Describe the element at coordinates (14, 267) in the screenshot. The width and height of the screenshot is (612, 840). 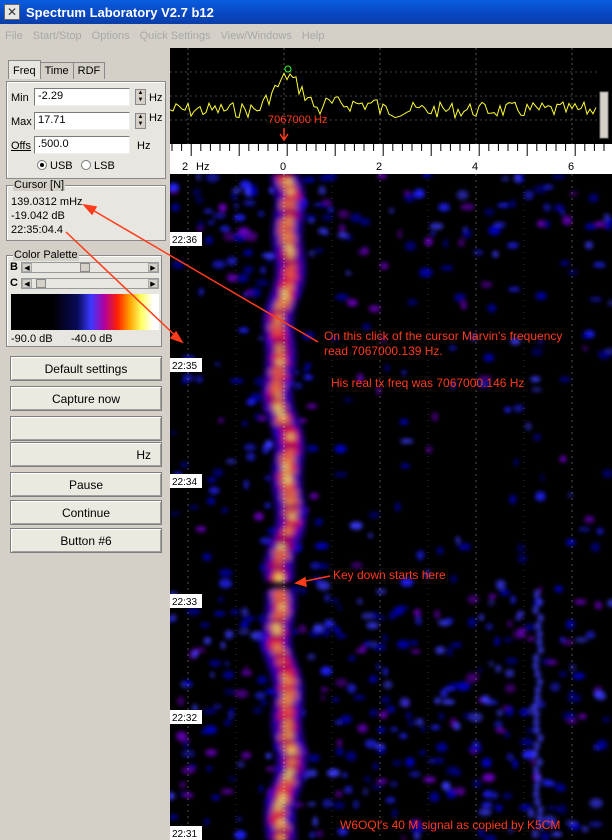
I see `brightness-label: B` at that location.